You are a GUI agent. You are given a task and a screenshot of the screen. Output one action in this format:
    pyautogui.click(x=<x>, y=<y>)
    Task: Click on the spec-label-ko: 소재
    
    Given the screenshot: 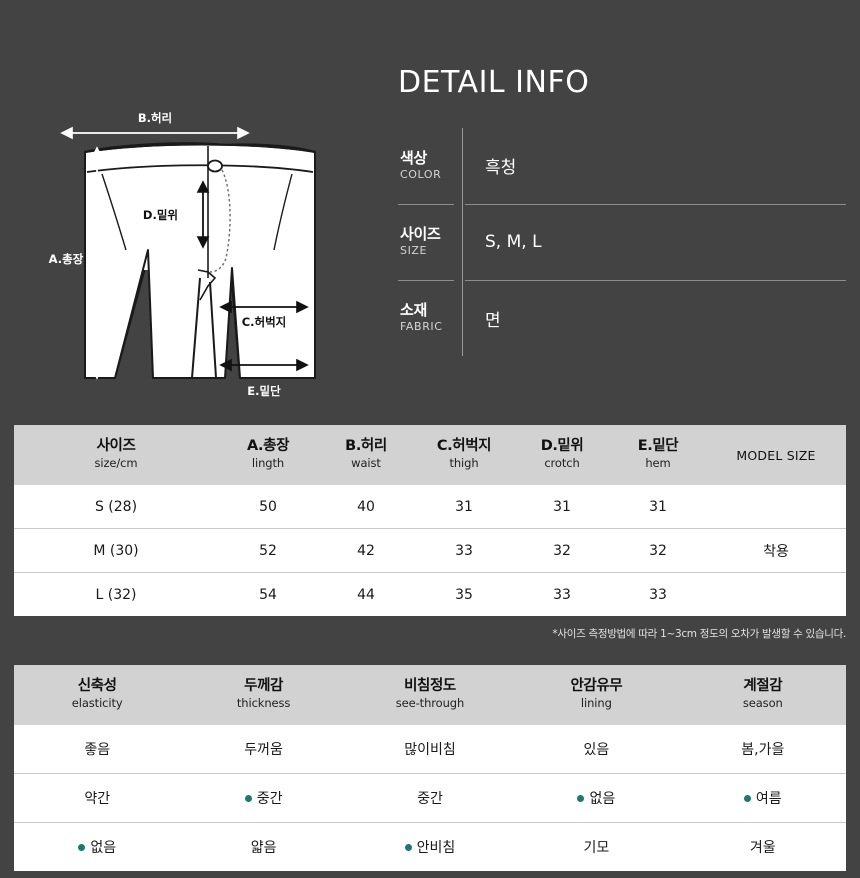 What is the action you would take?
    pyautogui.click(x=414, y=309)
    